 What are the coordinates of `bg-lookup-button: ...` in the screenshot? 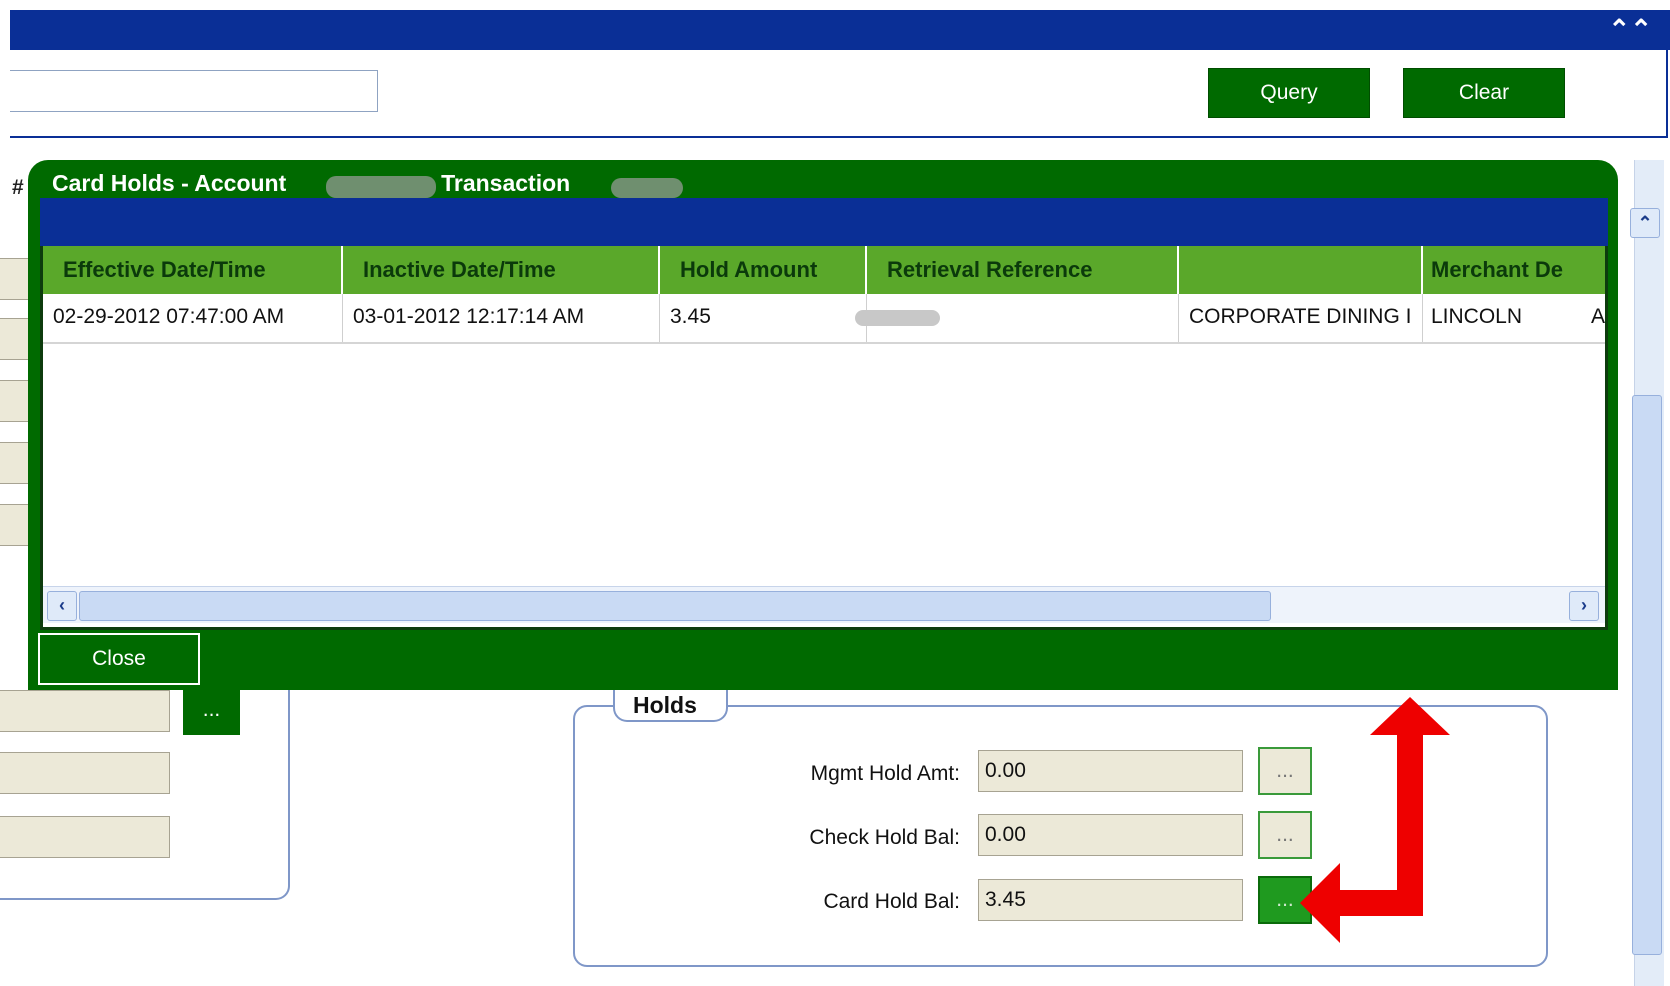 It's located at (211, 712).